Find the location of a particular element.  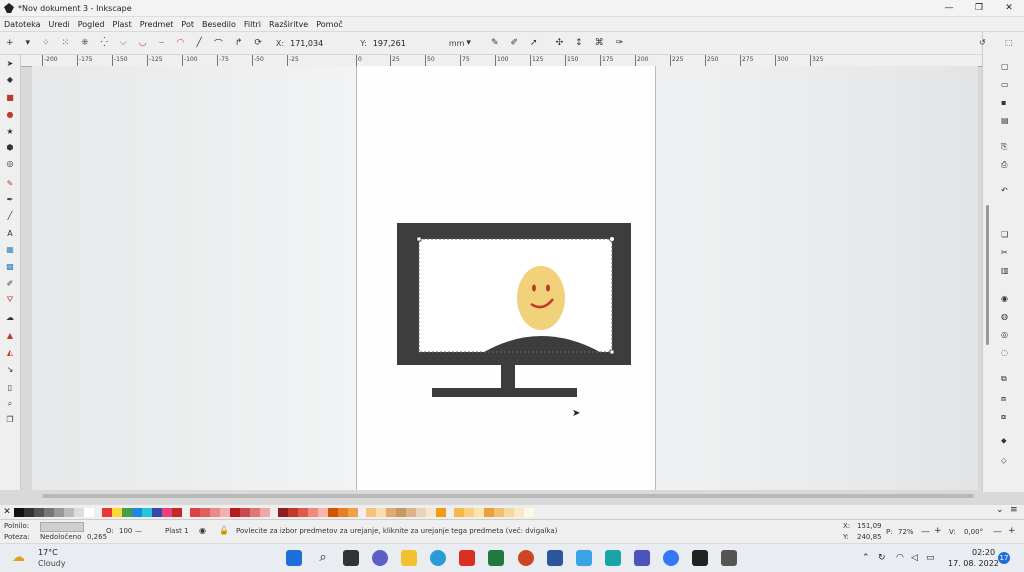

menu-path: Pot is located at coordinates (187, 24).